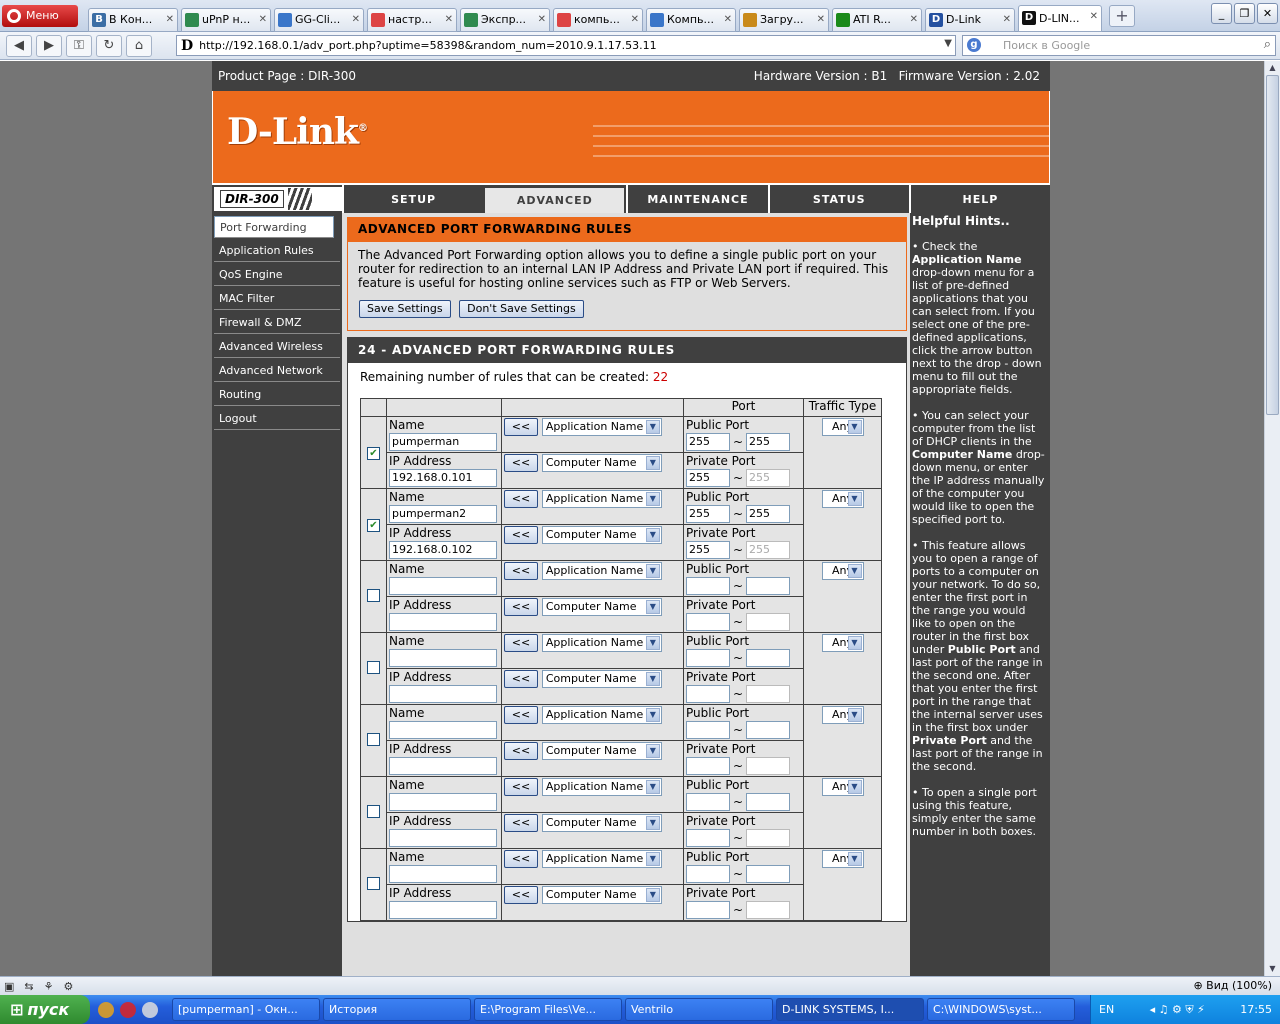  I want to click on dont-save-settings-button: Don't Save Settings, so click(521, 309).